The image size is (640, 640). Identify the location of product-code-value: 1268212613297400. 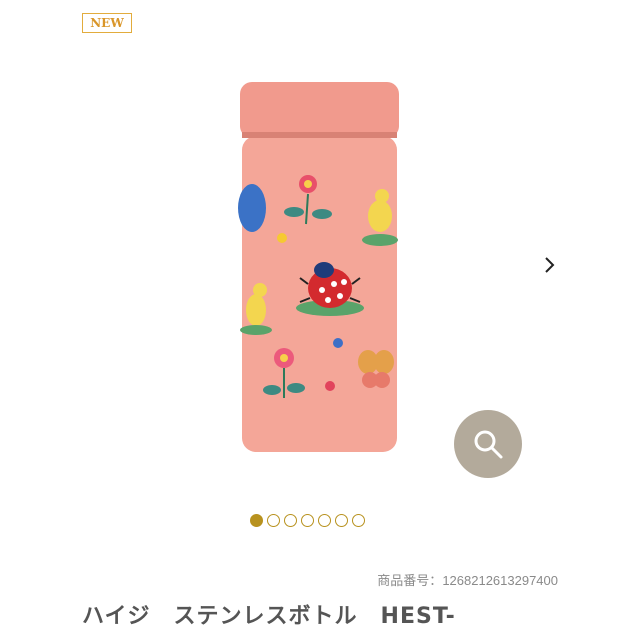
(500, 580).